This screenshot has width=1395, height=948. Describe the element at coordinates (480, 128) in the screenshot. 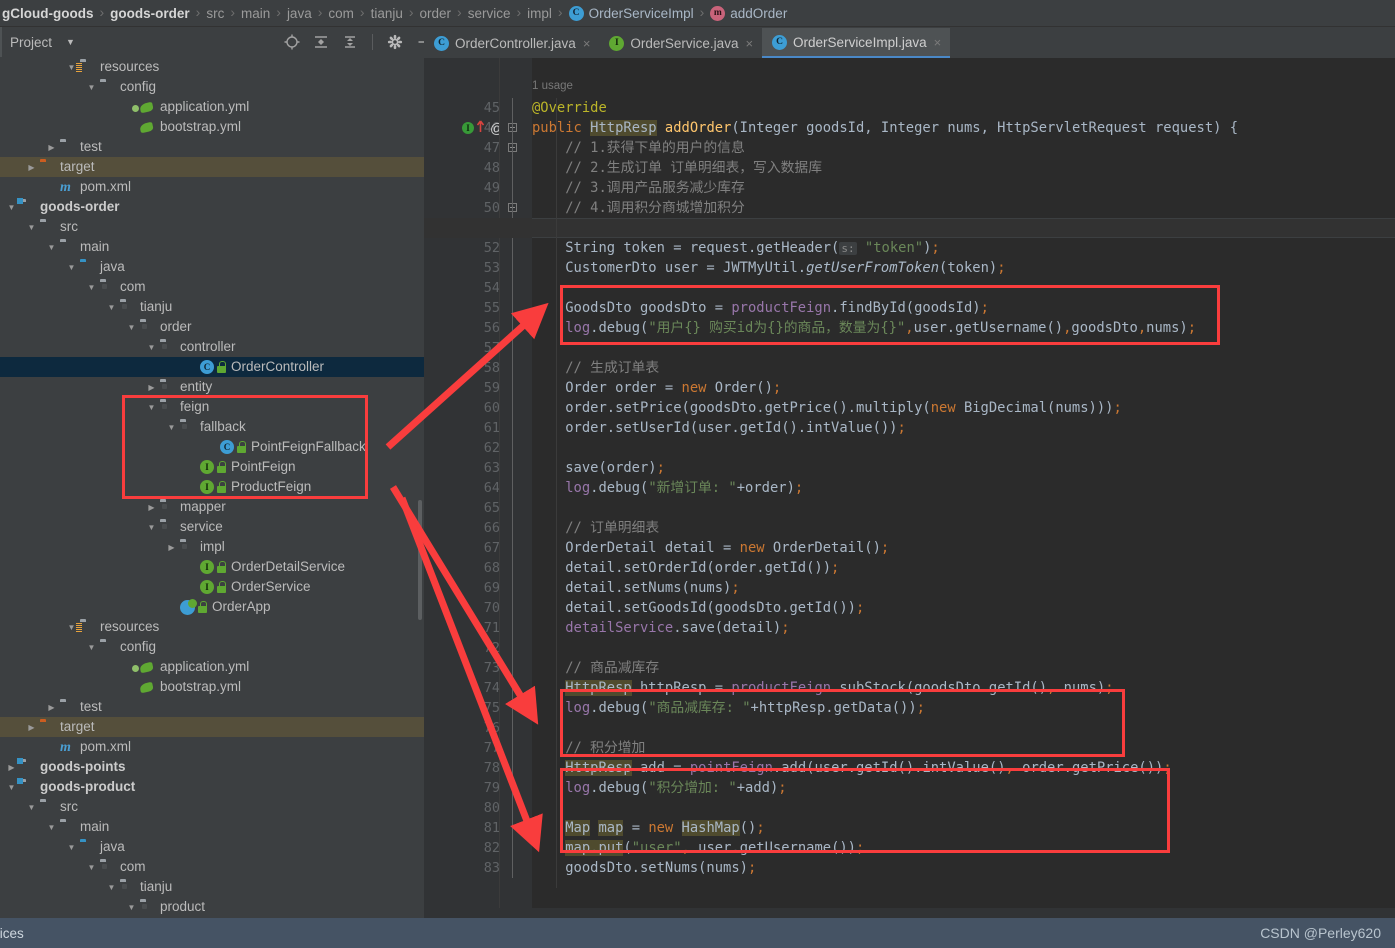

I see `override-arrow-icon` at that location.